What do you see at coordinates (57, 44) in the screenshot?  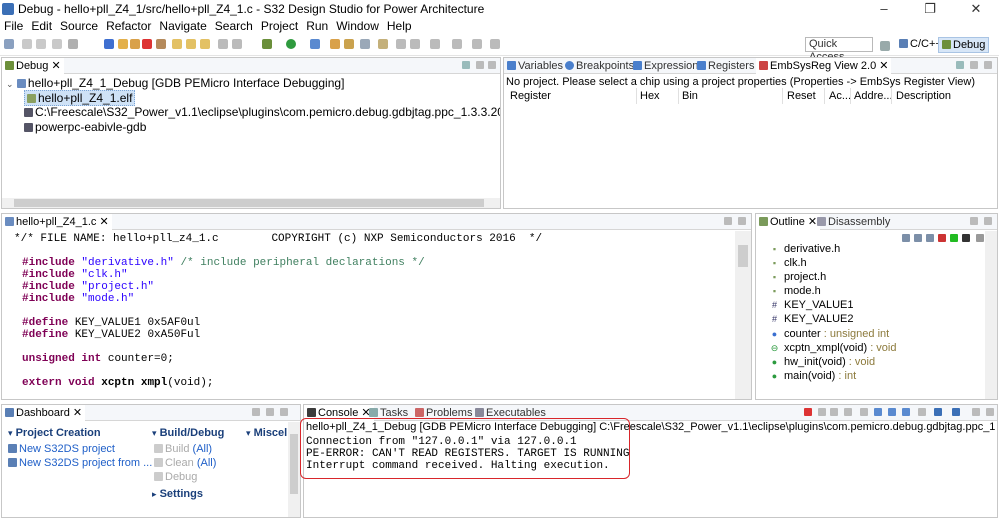 I see `print-icon` at bounding box center [57, 44].